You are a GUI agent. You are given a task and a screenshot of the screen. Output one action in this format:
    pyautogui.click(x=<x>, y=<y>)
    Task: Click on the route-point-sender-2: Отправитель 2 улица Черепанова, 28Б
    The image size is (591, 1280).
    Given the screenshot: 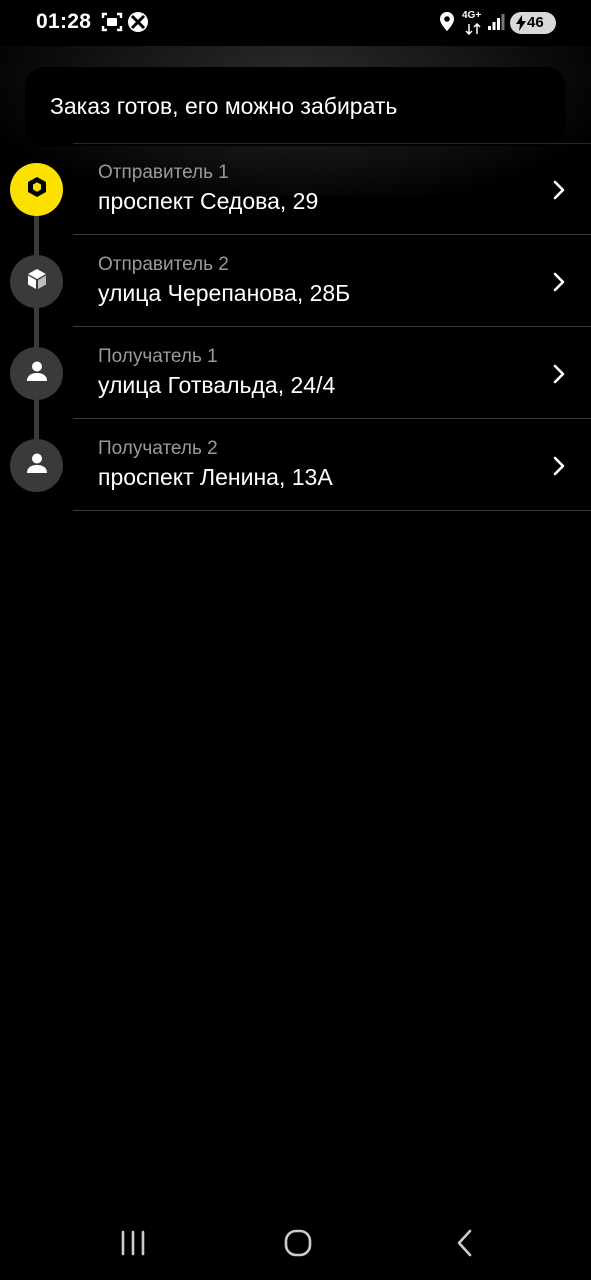 What is the action you would take?
    pyautogui.click(x=295, y=281)
    